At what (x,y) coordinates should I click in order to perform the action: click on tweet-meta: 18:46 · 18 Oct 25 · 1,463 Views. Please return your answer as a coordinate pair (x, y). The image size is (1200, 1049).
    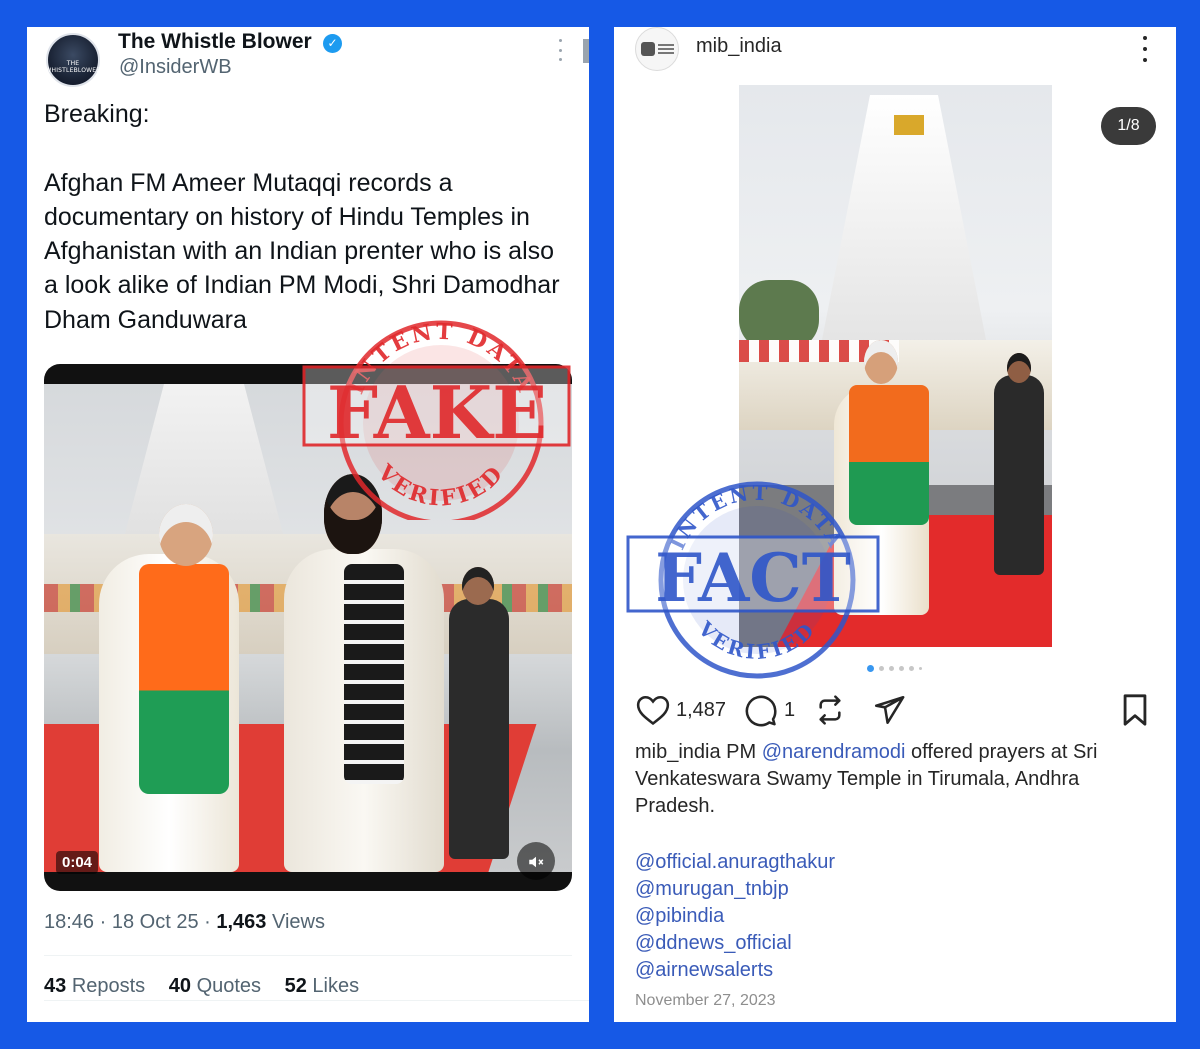
    Looking at the image, I should click on (184, 922).